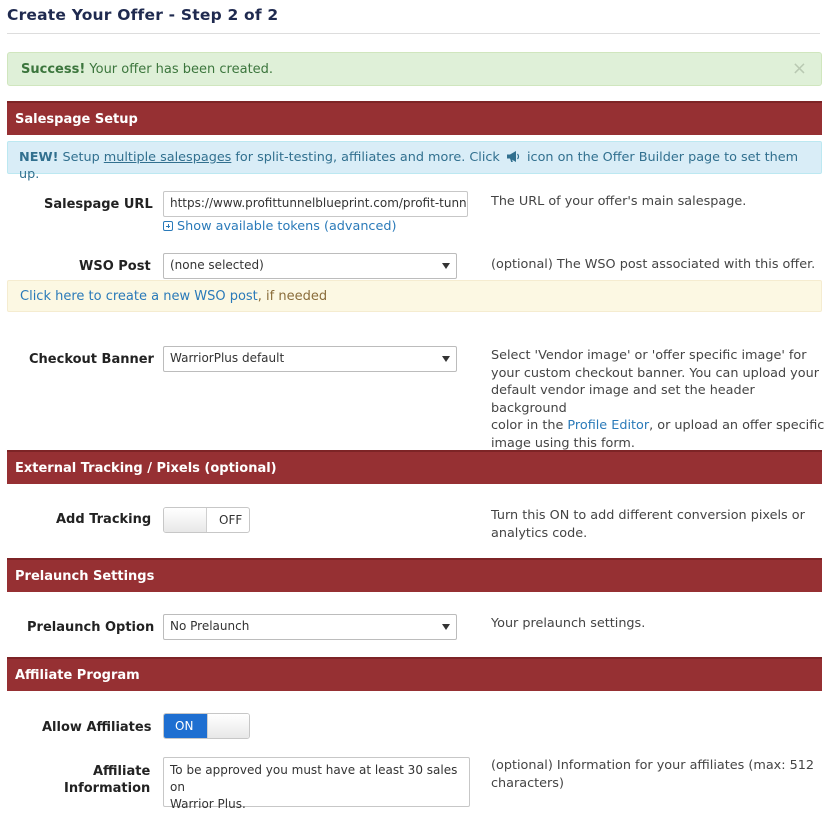  Describe the element at coordinates (91, 627) in the screenshot. I see `prelaunch-option-label: Prelaunch Option` at that location.